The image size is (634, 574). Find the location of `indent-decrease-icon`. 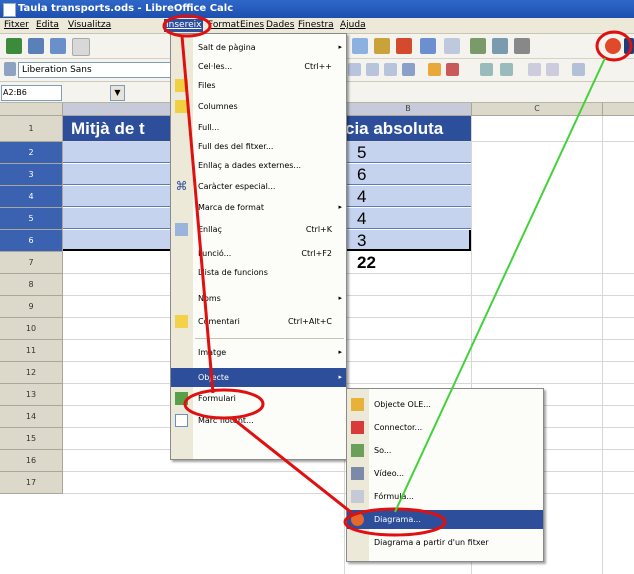

indent-decrease-icon is located at coordinates (534, 69).